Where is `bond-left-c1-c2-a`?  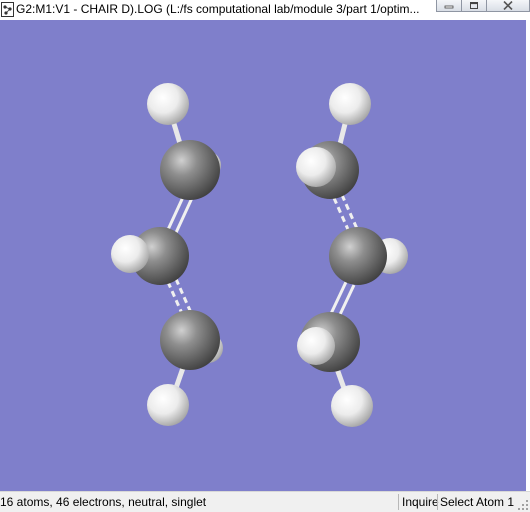
bond-left-c1-c2-a is located at coordinates (175, 214).